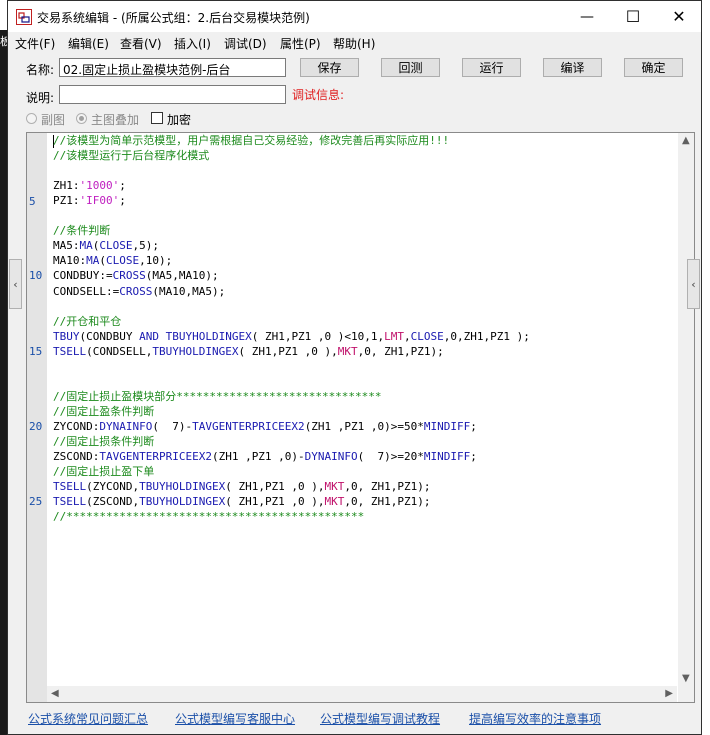  What do you see at coordinates (288, 351) in the screenshot?
I see `code-token: ( ZH1,PZ1 ,0 ),` at bounding box center [288, 351].